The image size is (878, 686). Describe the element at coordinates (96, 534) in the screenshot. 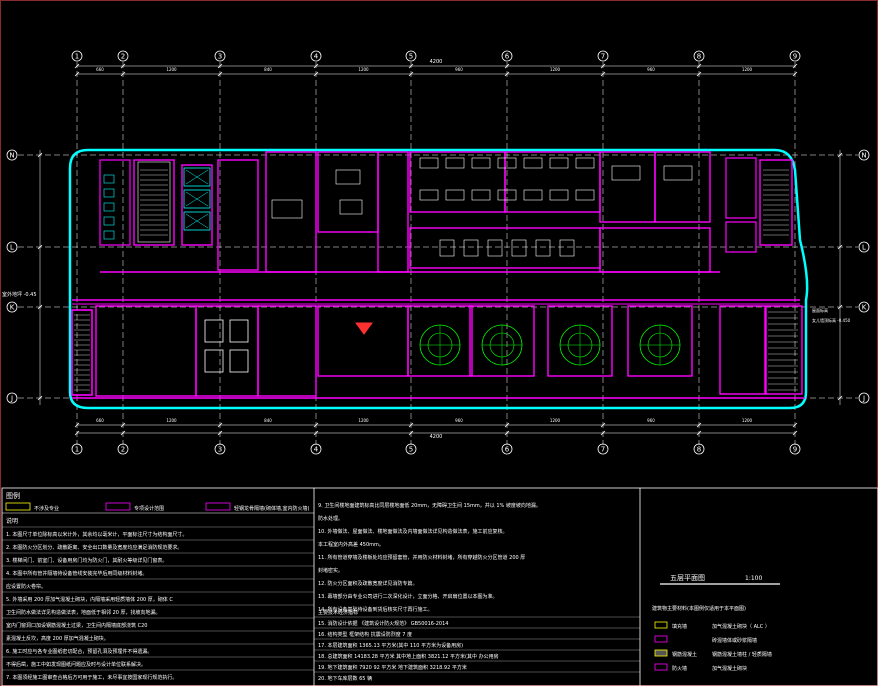

I see `notes-left-line-1: 1. 本图尺寸单位除标高以米计外，其余均以毫米计，平面标注尺寸为结构面尺寸。` at that location.